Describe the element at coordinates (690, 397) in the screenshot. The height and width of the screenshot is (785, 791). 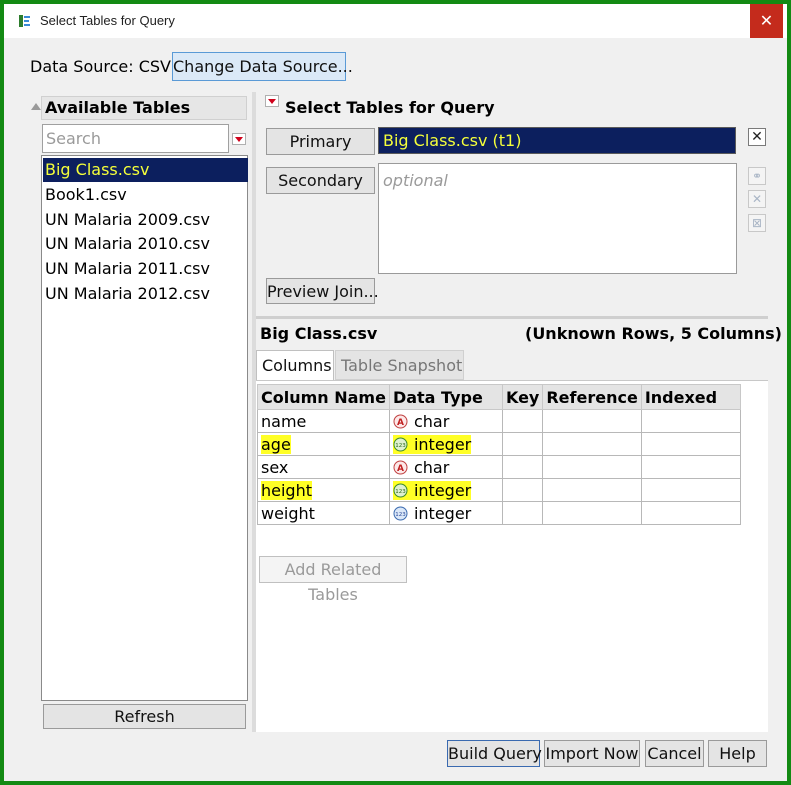
I see `column-header: Indexed` at that location.